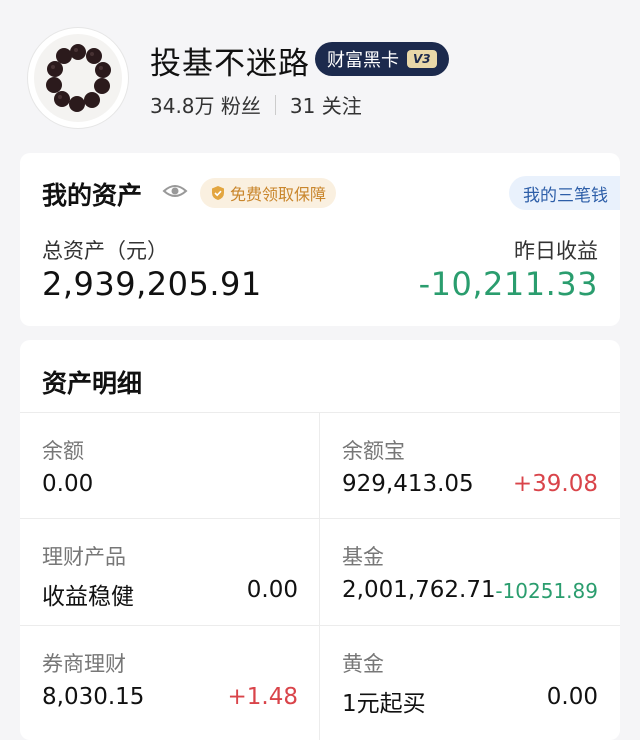 The height and width of the screenshot is (740, 640). What do you see at coordinates (170, 679) in the screenshot?
I see `asset-item-broker-wealth: 券商理财 8,030.15 +1.48` at bounding box center [170, 679].